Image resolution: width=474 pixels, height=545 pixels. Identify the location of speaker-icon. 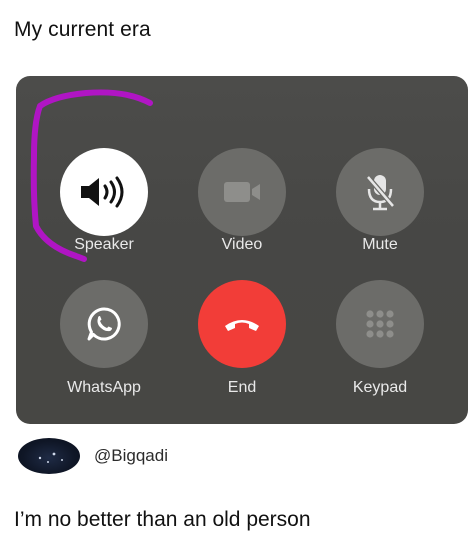
(102, 192).